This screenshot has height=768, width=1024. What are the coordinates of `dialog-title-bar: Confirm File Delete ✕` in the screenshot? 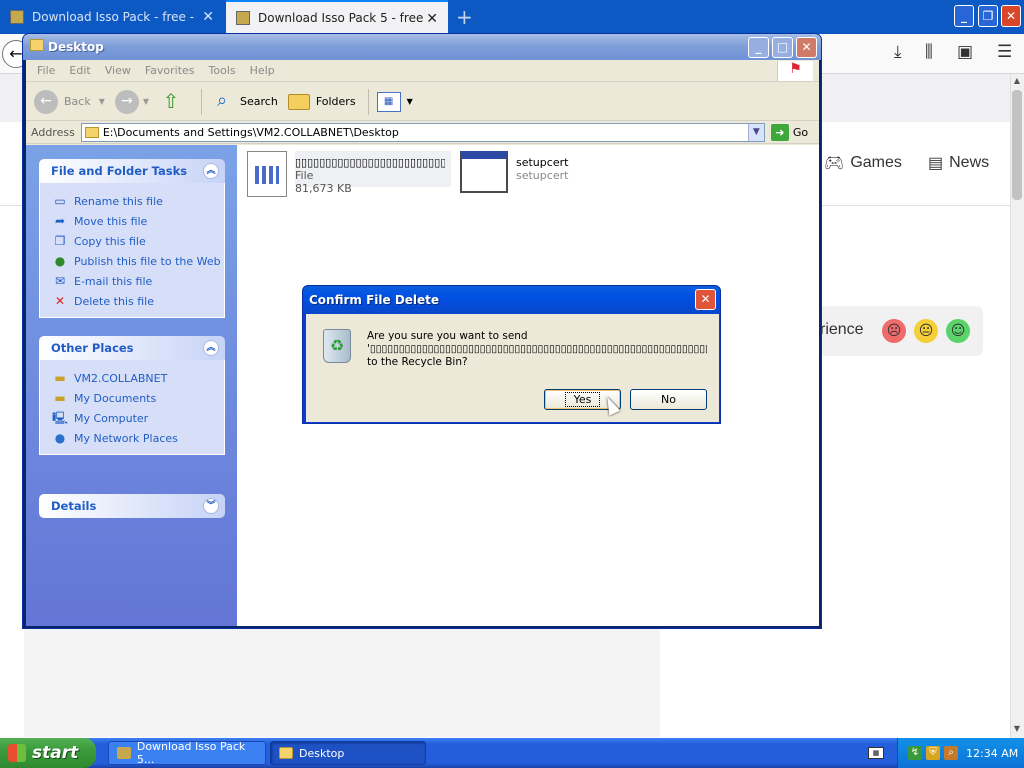 It's located at (511, 300).